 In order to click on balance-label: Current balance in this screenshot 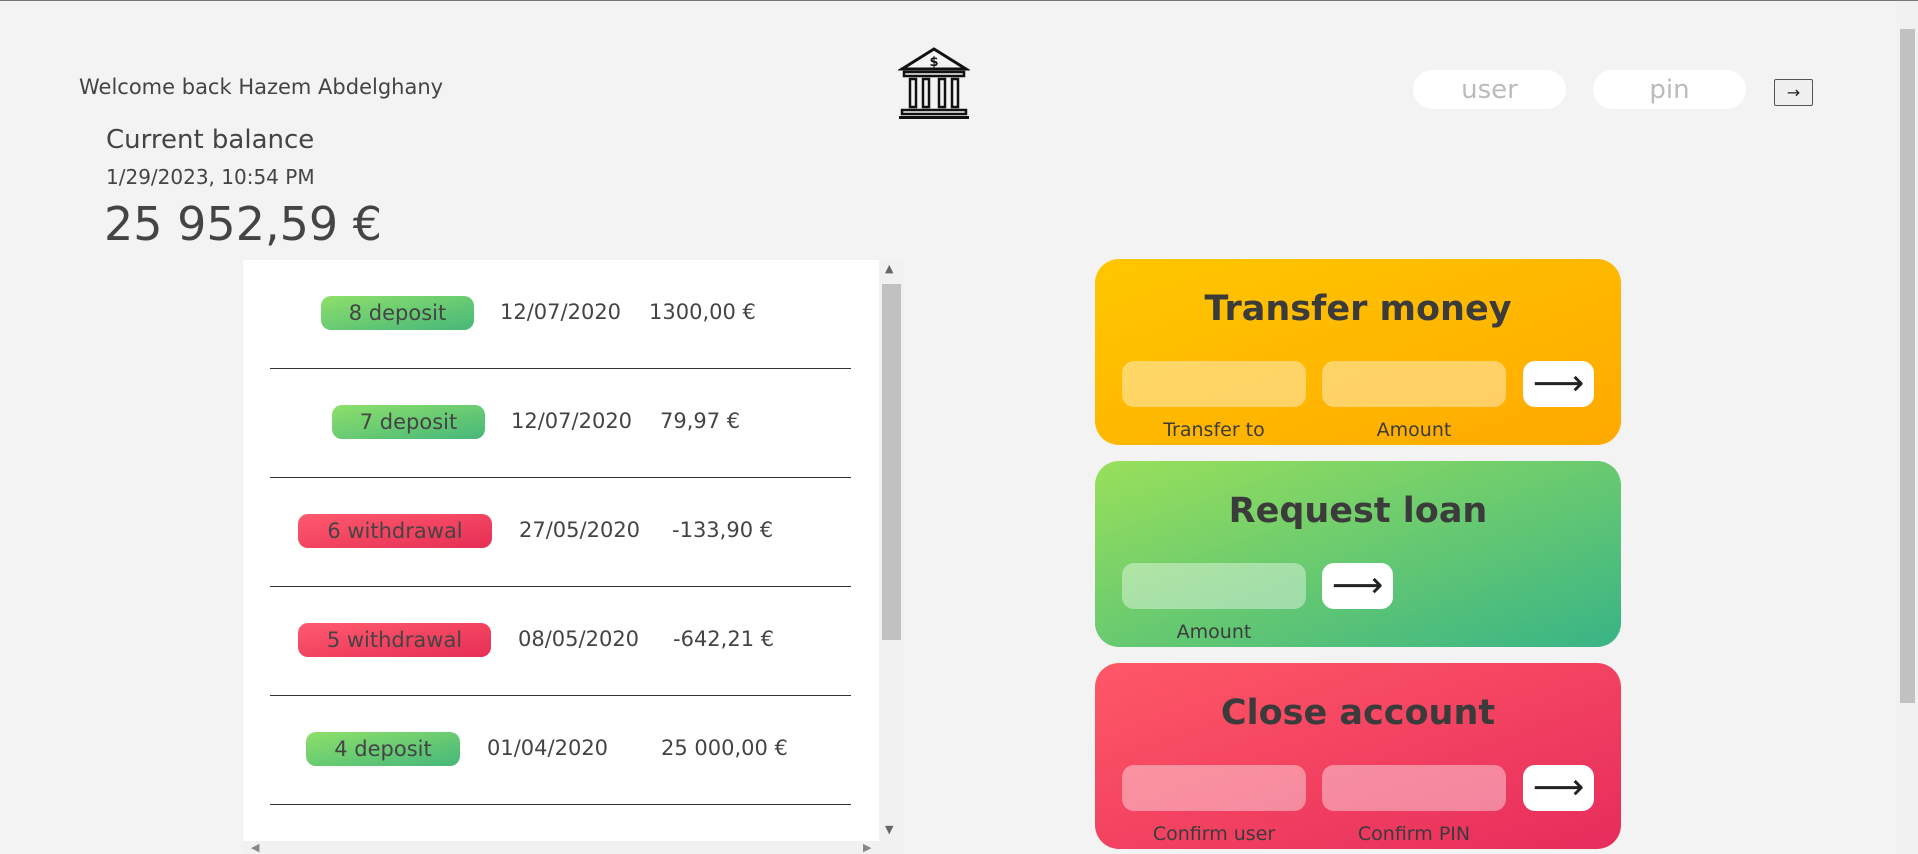, I will do `click(210, 140)`.